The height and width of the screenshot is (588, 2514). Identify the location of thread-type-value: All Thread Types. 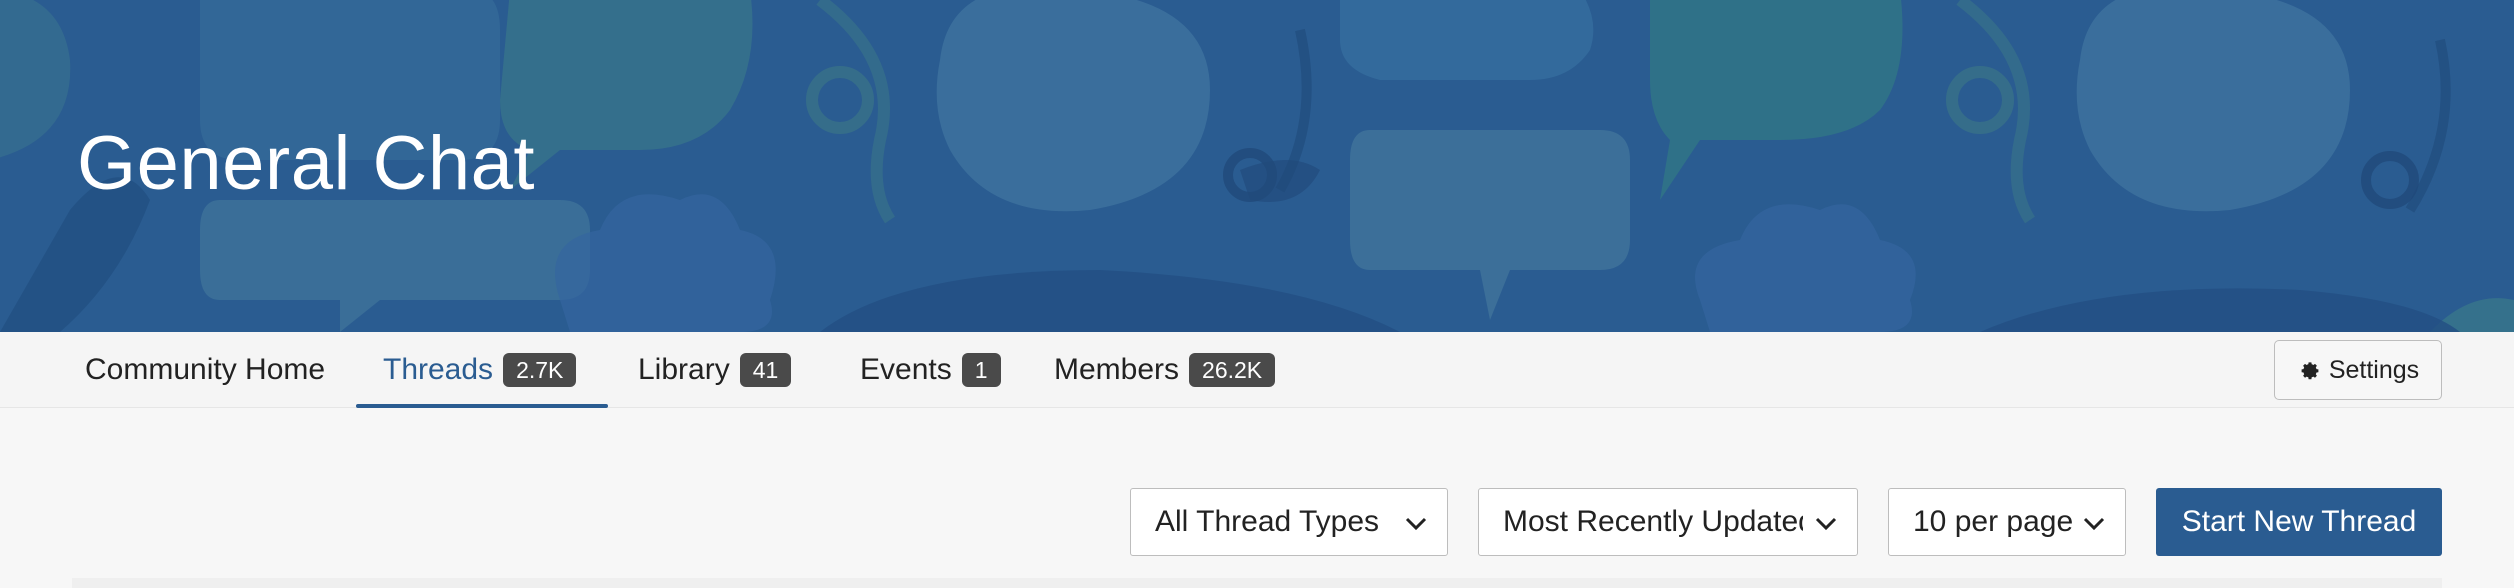
(1267, 521).